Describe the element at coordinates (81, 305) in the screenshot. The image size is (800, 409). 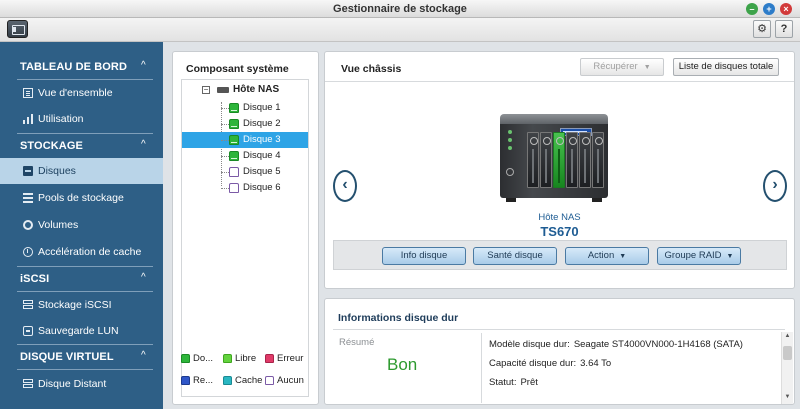
I see `sidebar-item-stockage-iscsi: Stockage iSCSI` at that location.